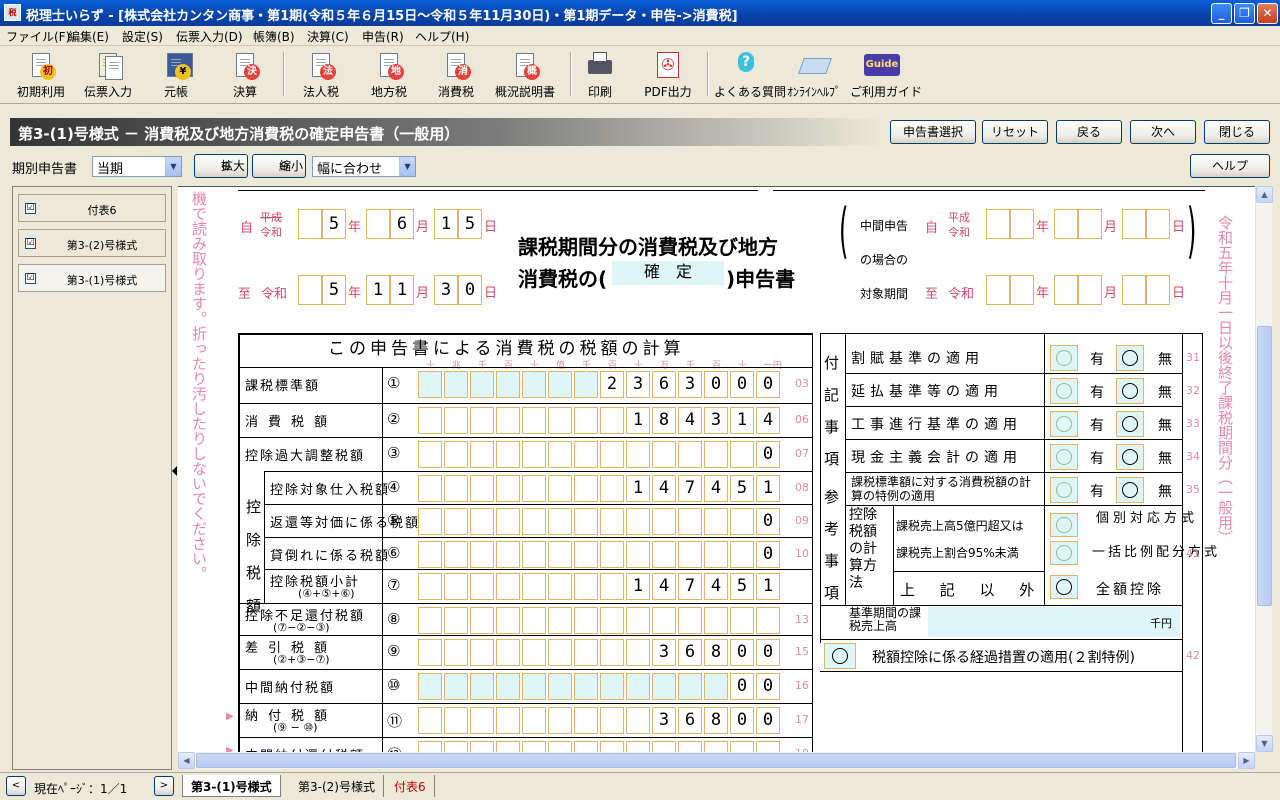 This screenshot has width=1280, height=800. I want to click on digit-cell: 3, so click(664, 652).